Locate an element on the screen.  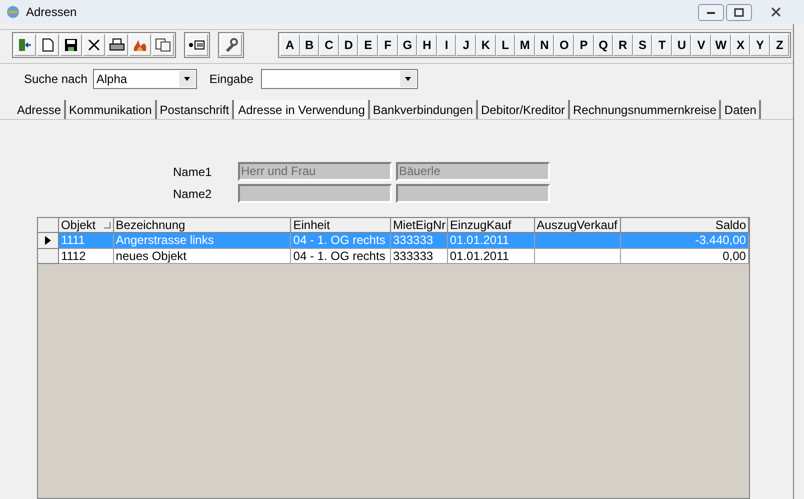
letter-button: S is located at coordinates (642, 45).